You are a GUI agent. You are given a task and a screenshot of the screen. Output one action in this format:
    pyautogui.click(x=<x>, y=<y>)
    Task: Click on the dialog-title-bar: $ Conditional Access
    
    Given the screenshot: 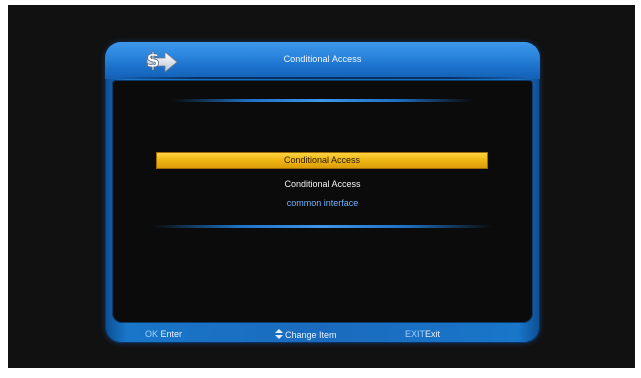 What is the action you would take?
    pyautogui.click(x=322, y=60)
    